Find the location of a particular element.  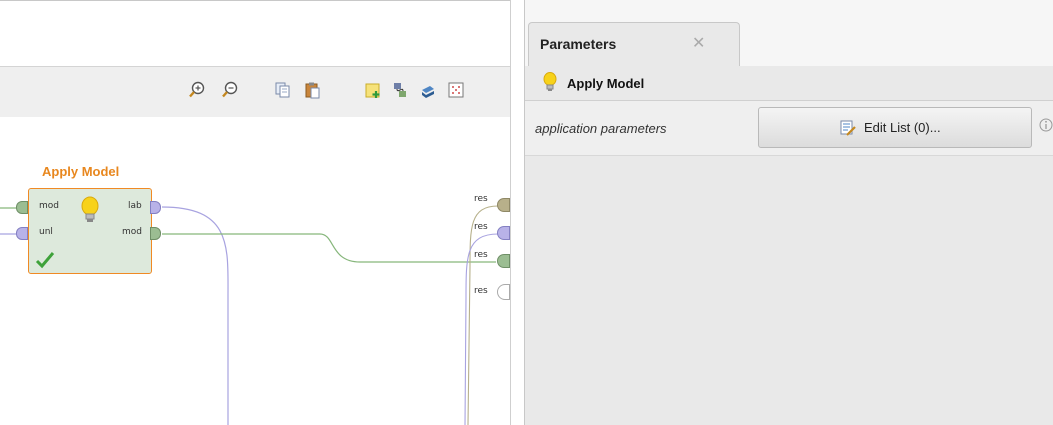

result-port-label-4: res is located at coordinates (481, 291).